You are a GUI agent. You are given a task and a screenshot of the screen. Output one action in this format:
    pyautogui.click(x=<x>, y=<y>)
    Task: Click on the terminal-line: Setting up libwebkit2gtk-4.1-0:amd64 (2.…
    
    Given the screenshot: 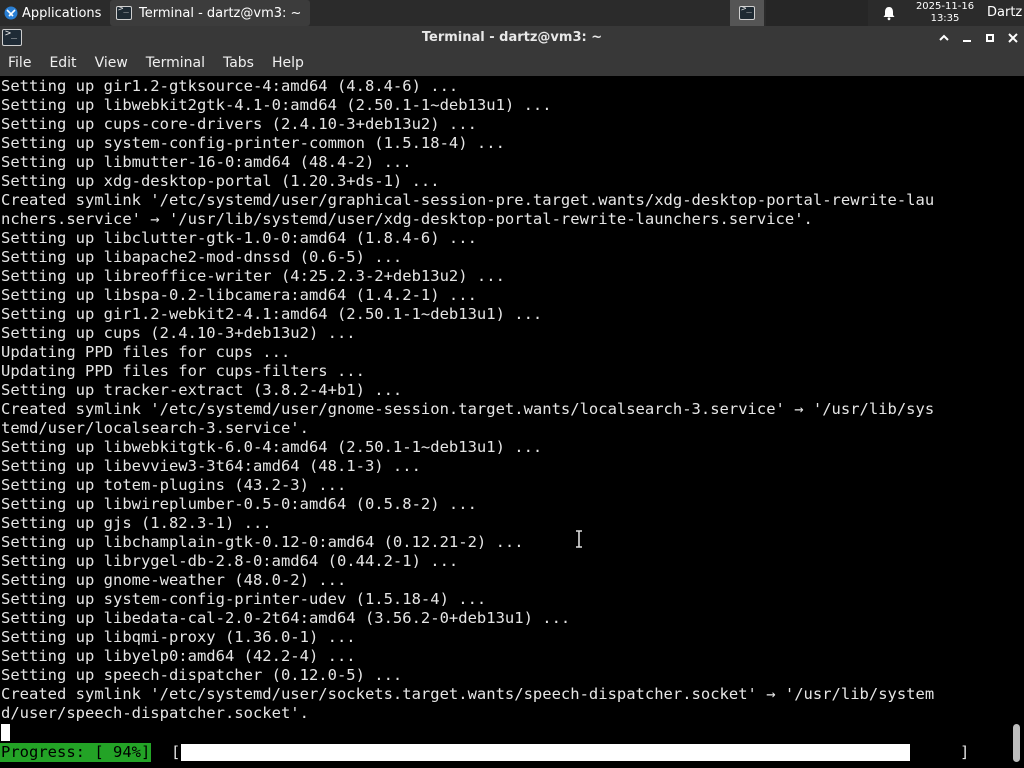 What is the action you would take?
    pyautogui.click(x=276, y=105)
    